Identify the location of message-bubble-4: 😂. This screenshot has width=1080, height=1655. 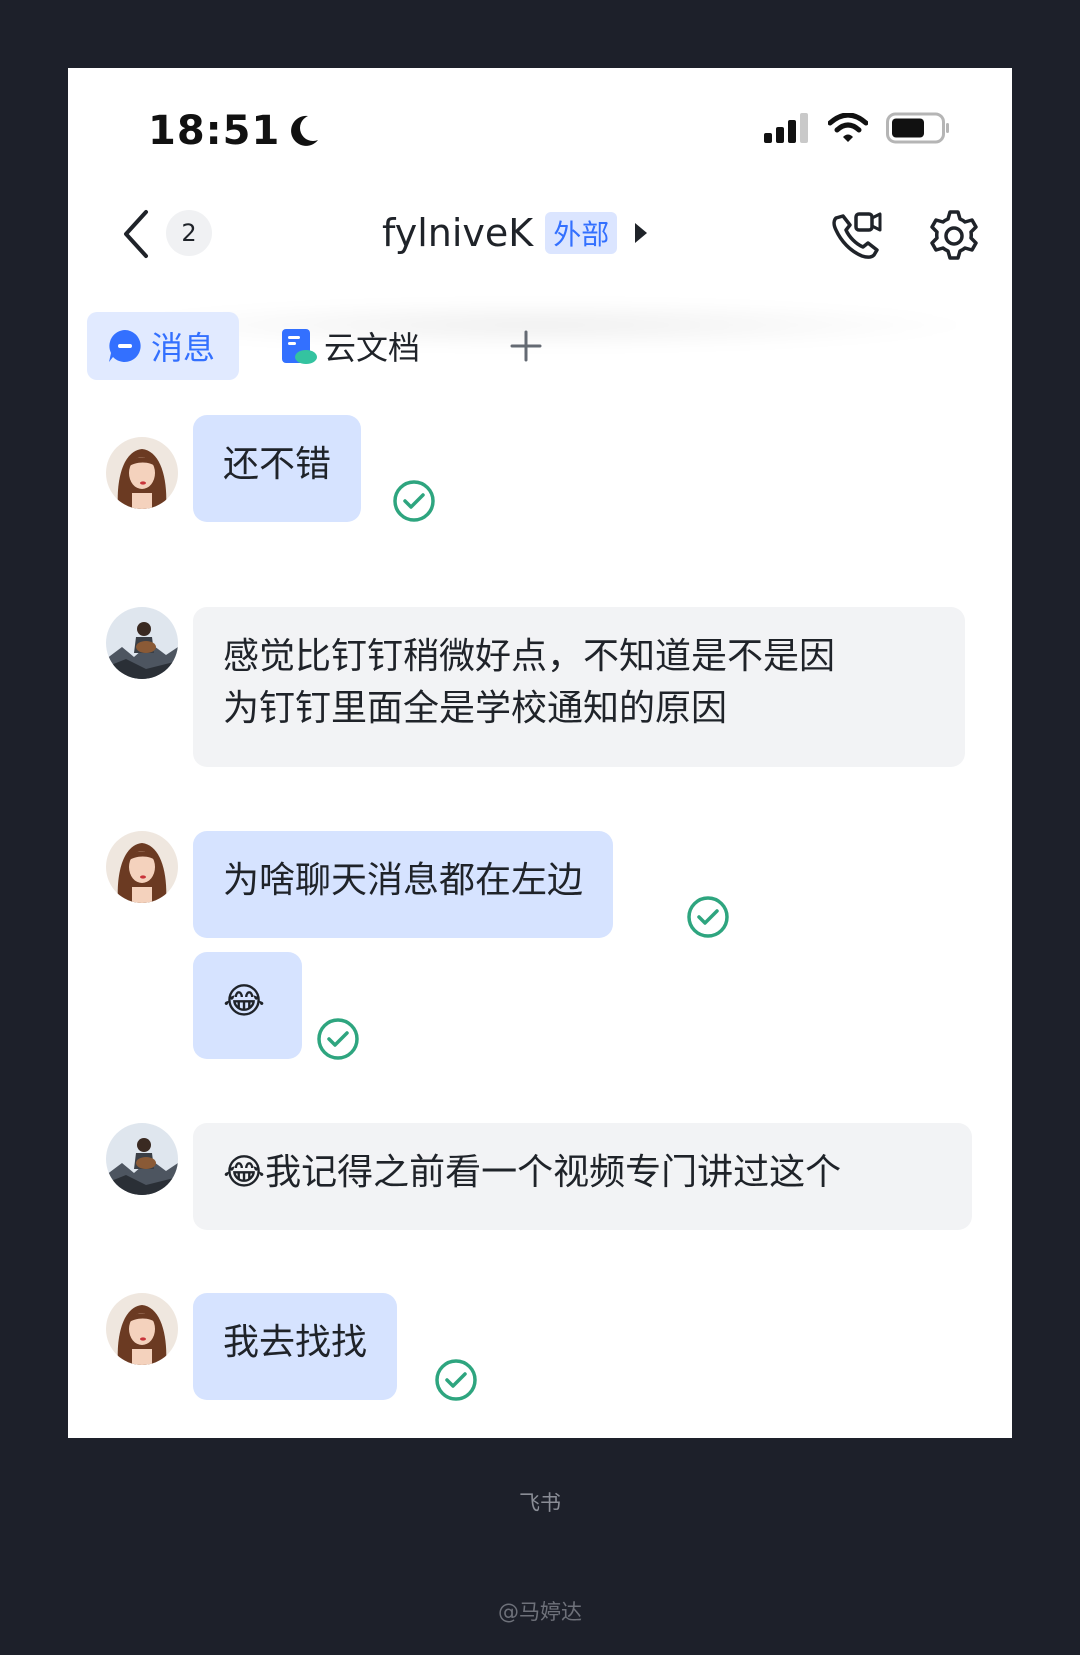
(247, 1005).